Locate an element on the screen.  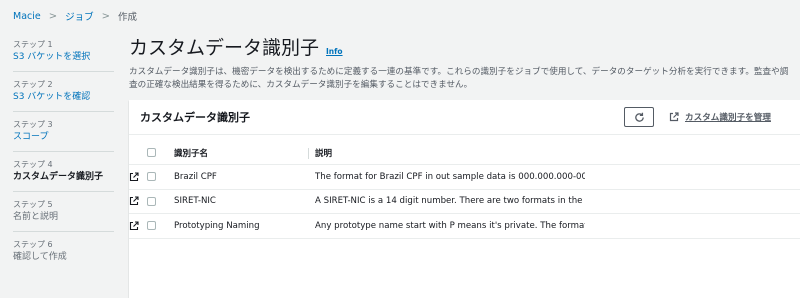
title-row: カスタムデータ識別子 Info is located at coordinates (464, 48).